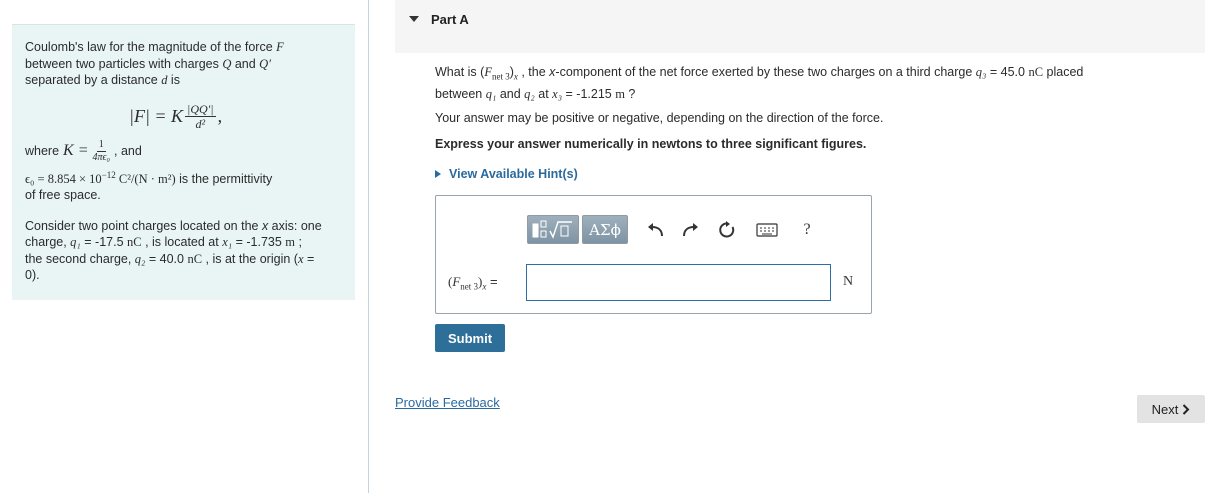  I want to click on template-math-icon, so click(552, 229).